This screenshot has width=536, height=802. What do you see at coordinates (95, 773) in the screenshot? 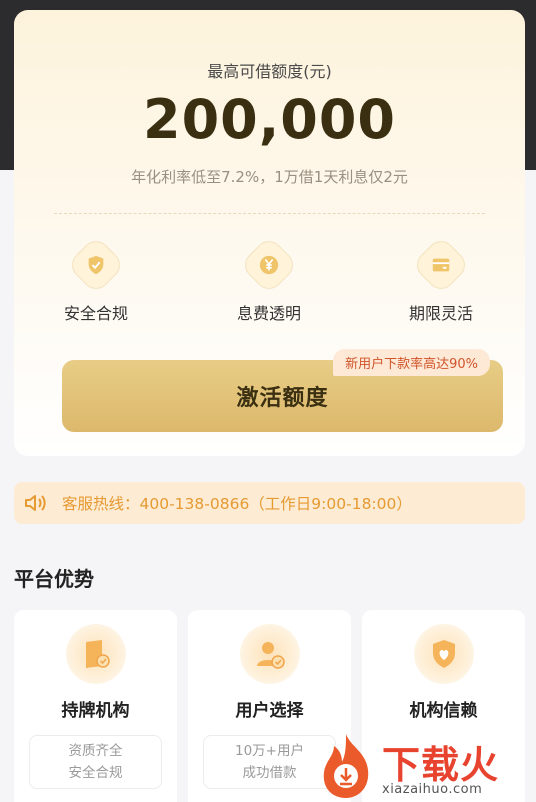
I see `card-desc-line: 安全合规` at bounding box center [95, 773].